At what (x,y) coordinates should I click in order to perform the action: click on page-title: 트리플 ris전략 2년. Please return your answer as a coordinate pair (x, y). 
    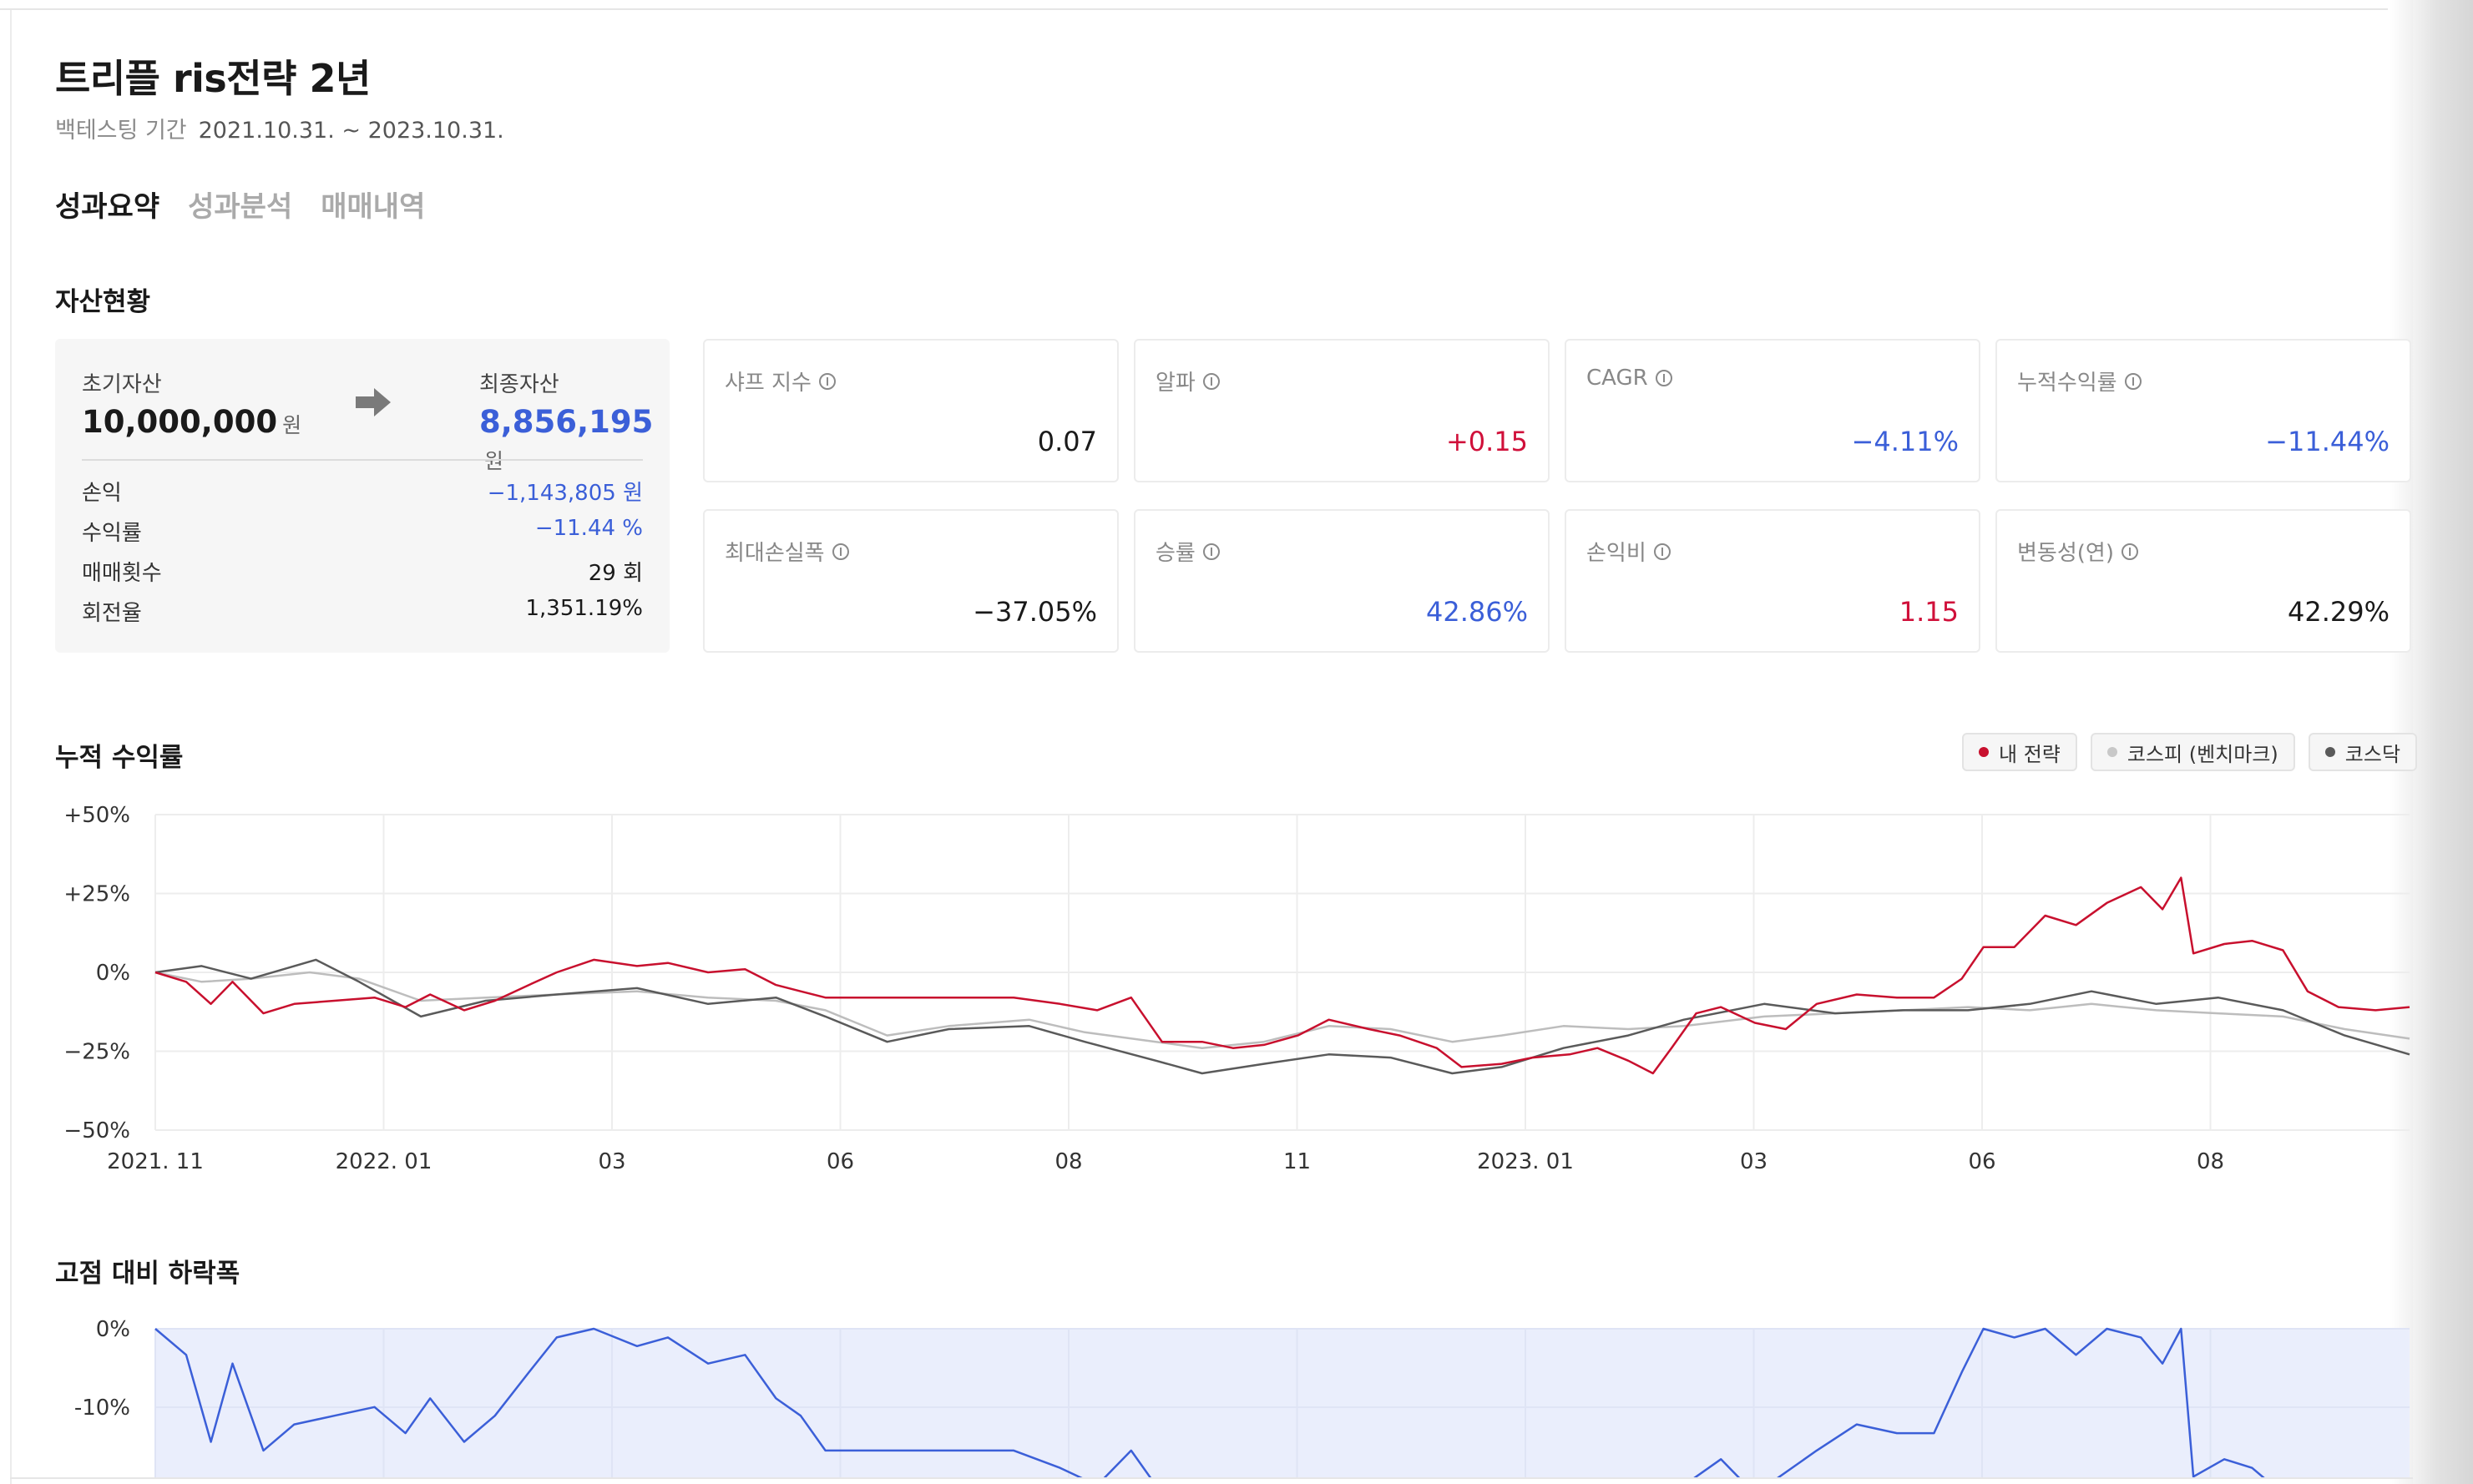
    Looking at the image, I should click on (213, 78).